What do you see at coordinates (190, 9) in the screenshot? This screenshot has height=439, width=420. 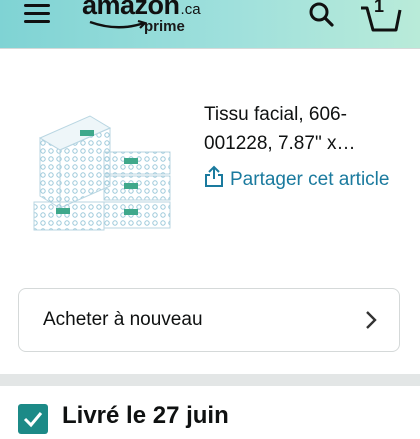 I see `logo-tld: .ca` at bounding box center [190, 9].